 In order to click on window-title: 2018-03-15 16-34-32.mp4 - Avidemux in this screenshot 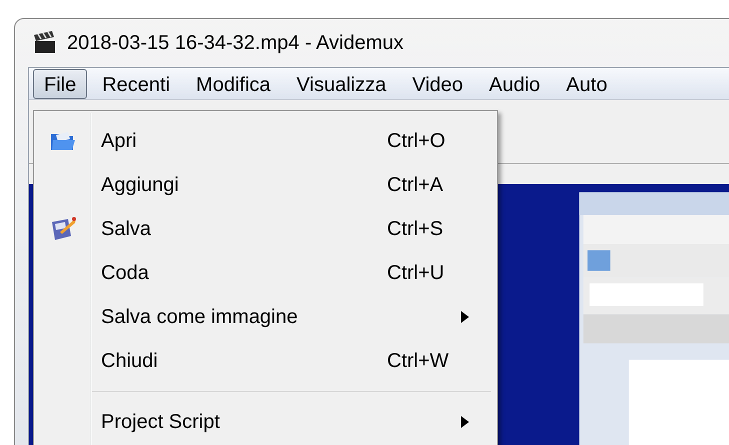, I will do `click(235, 43)`.